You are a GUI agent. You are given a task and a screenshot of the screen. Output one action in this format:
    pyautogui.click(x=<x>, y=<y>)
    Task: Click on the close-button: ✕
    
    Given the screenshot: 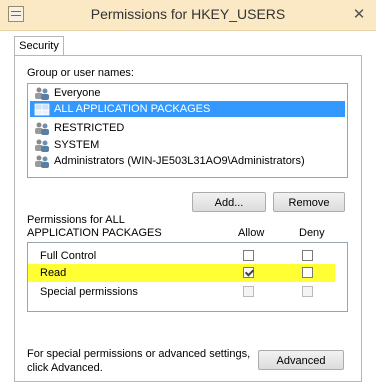 What is the action you would take?
    pyautogui.click(x=359, y=15)
    